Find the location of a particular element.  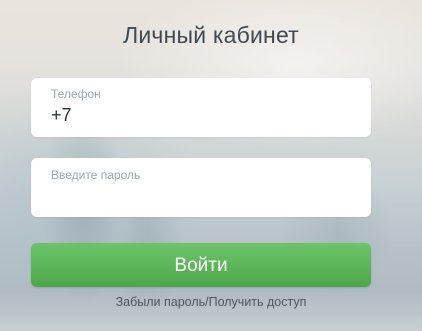

password-input is located at coordinates (201, 197).